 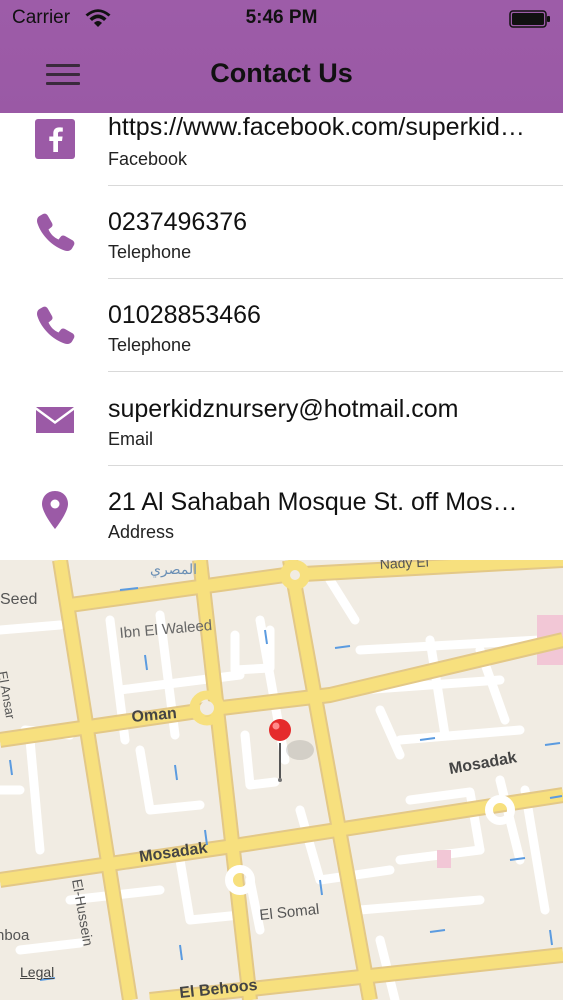 I want to click on contact-row-email: superkidznursery@hotmail.com Email, so click(x=281, y=419).